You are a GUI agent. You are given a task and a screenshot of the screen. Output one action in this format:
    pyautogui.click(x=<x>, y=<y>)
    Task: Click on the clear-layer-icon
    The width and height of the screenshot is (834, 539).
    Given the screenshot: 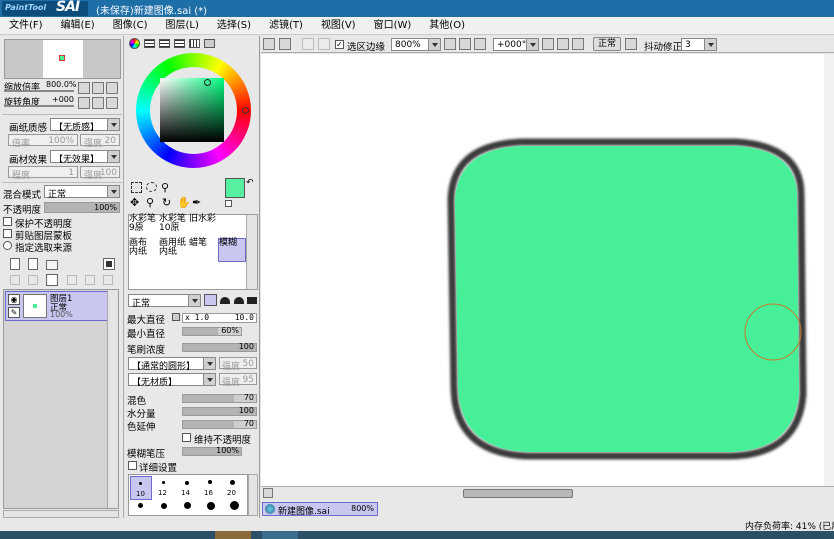 What is the action you would take?
    pyautogui.click(x=52, y=280)
    